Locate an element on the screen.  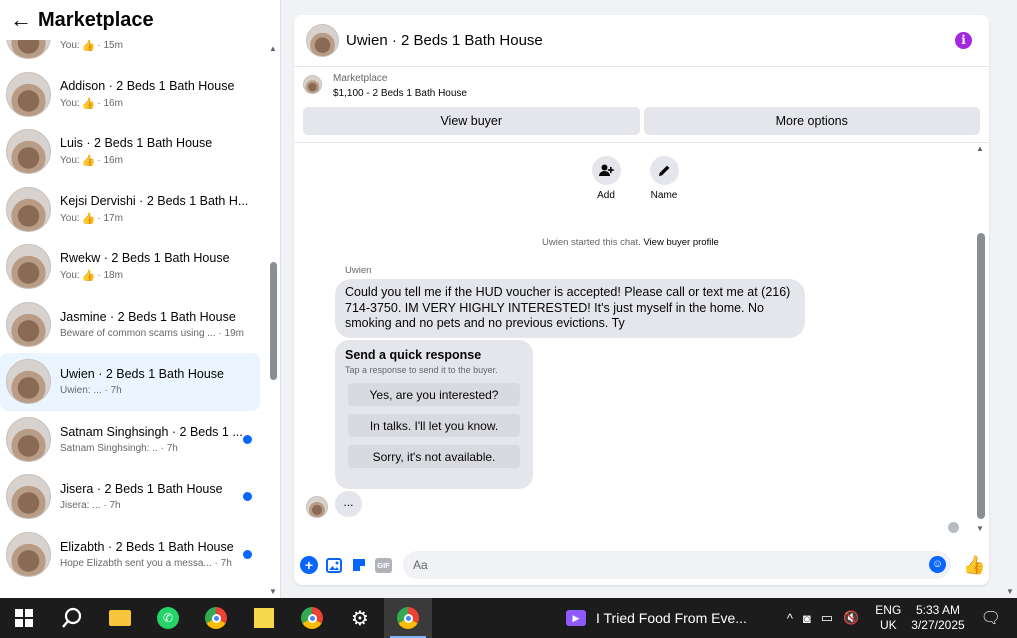
name-action: Name is located at coordinates (664, 178).